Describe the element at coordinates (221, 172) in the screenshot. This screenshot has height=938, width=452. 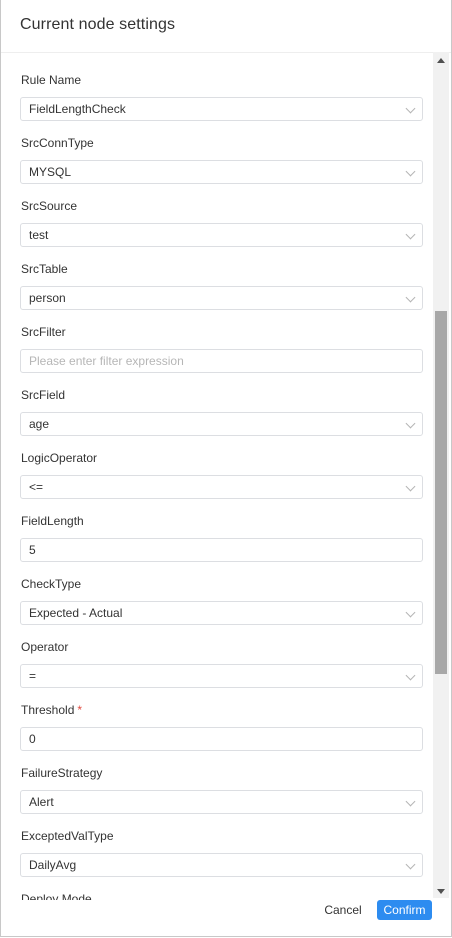
I see `src-conn-type-select: MYSQL` at that location.